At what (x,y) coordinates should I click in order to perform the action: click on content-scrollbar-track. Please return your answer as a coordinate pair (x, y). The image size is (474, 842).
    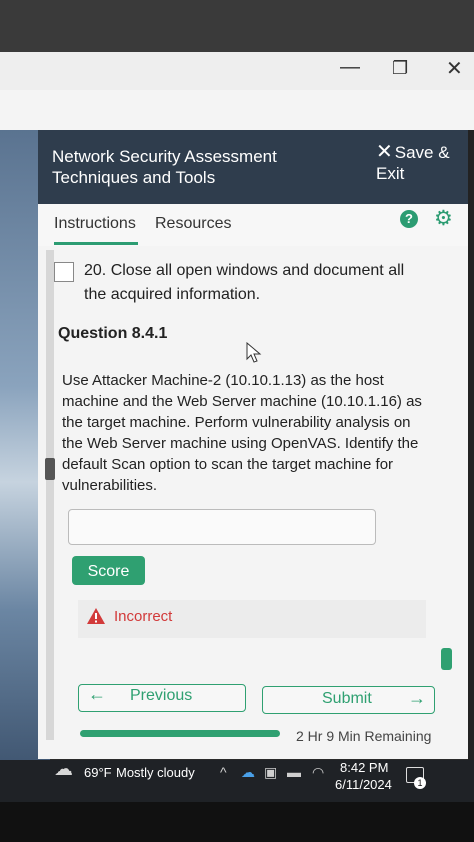
    Looking at the image, I should click on (50, 495).